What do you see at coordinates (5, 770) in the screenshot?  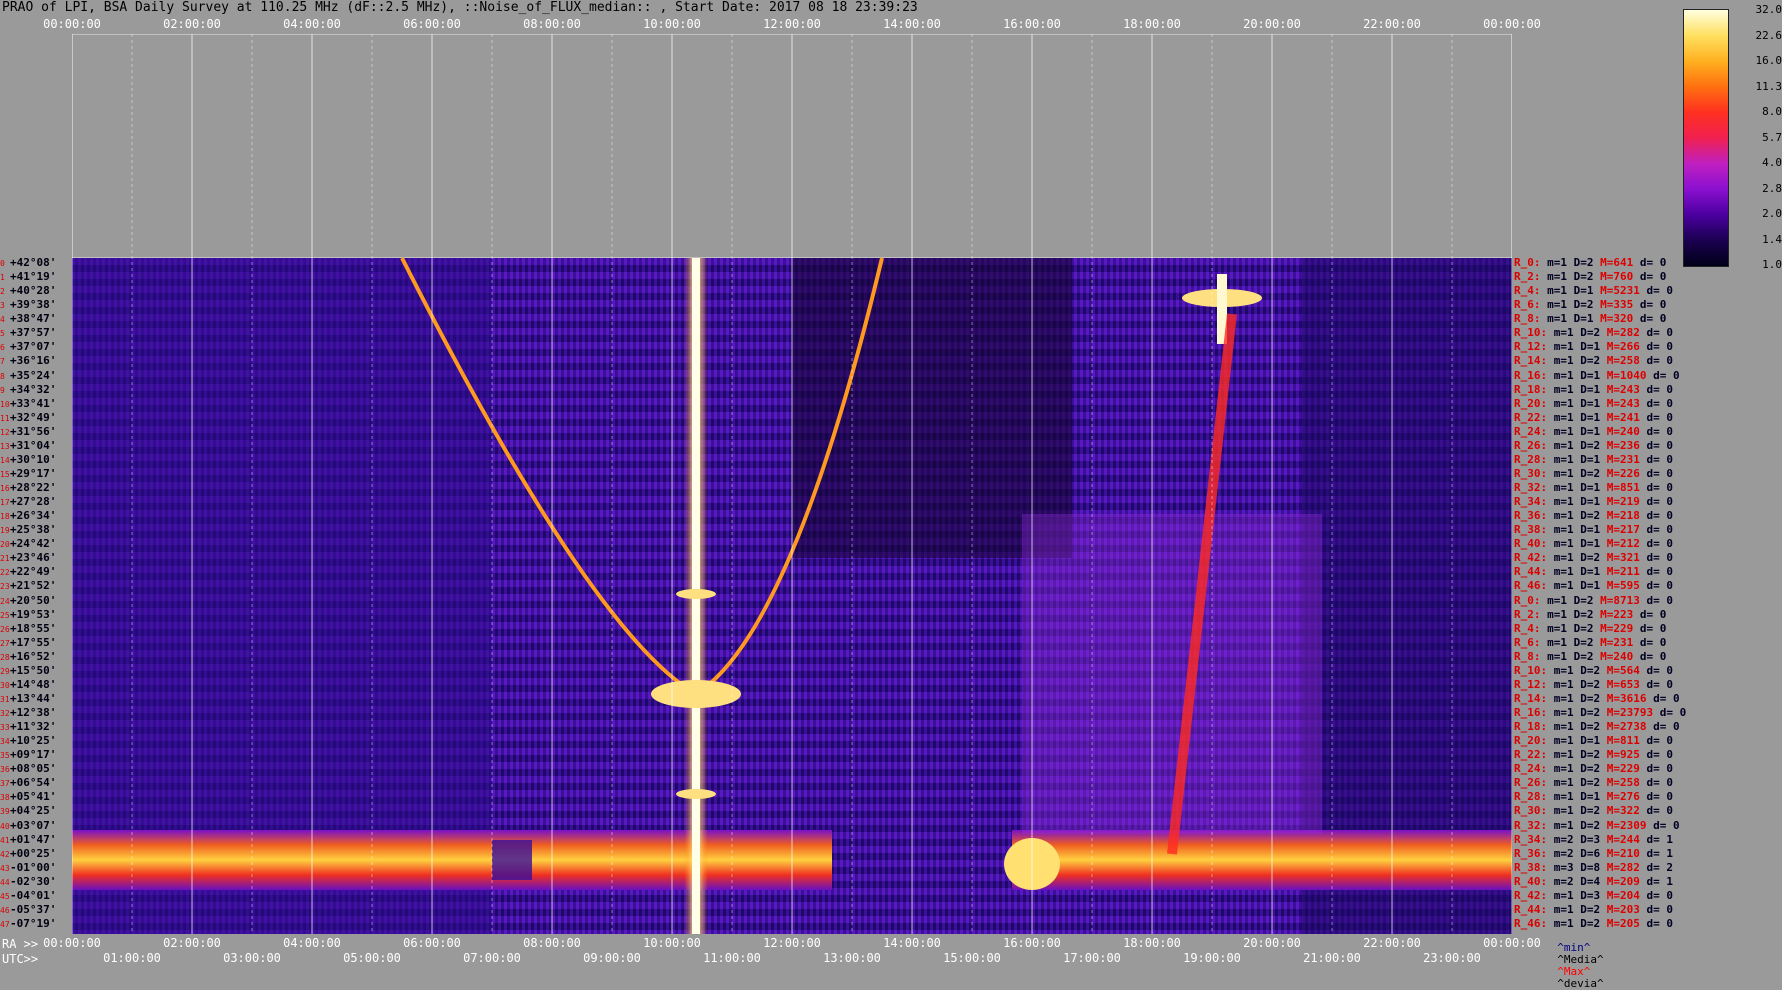 I see `declination-index: 36` at bounding box center [5, 770].